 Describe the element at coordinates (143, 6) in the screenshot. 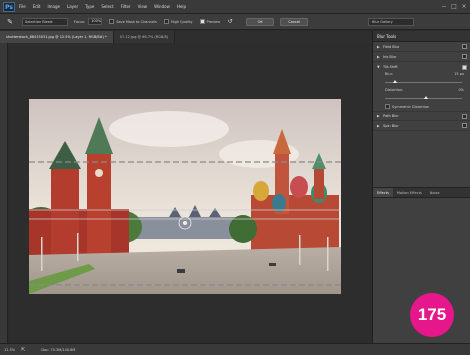

I see `menu-view: View` at that location.